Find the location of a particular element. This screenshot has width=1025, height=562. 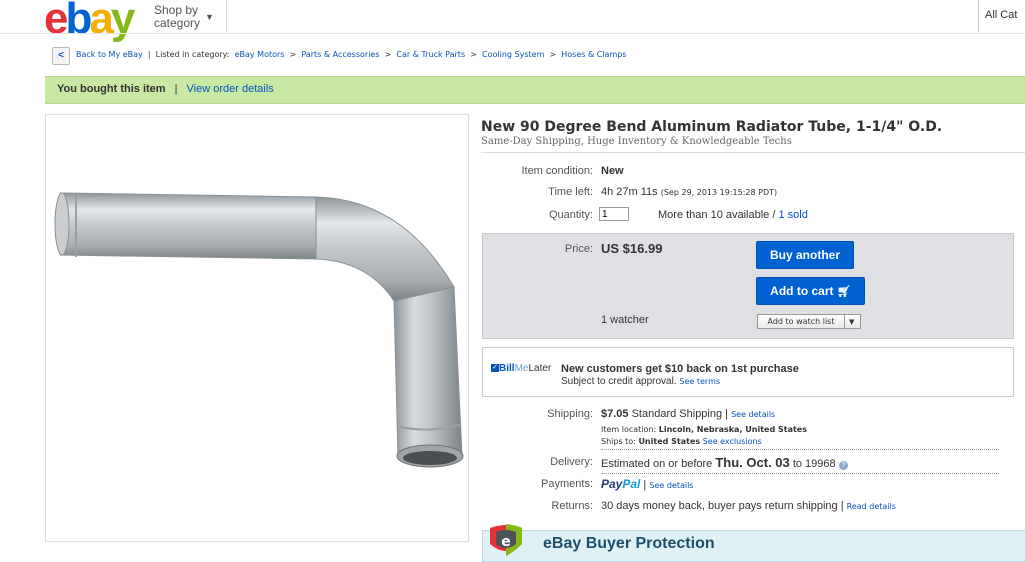

shield-icon: e is located at coordinates (506, 541).